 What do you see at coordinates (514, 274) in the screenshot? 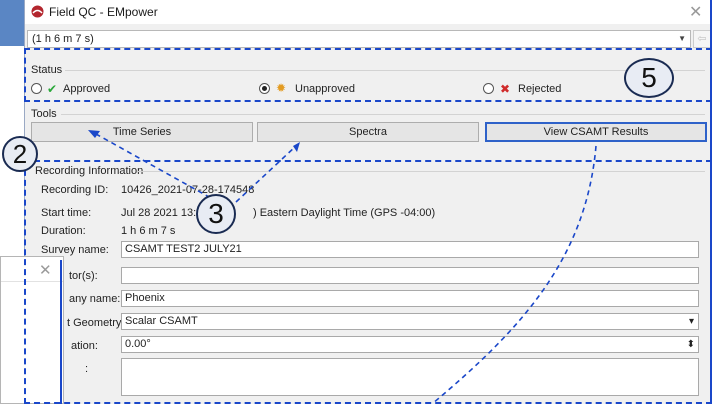
I see `arrow-from-csamt-results` at bounding box center [514, 274].